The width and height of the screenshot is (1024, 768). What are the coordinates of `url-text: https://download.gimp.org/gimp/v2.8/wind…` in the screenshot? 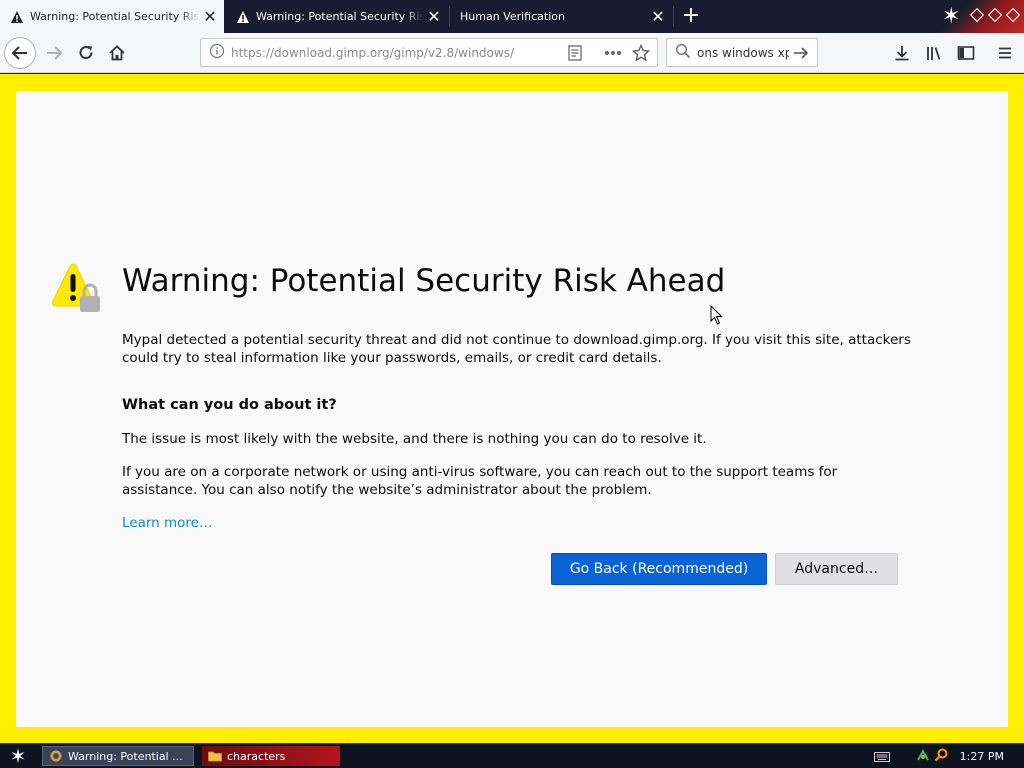 It's located at (397, 53).